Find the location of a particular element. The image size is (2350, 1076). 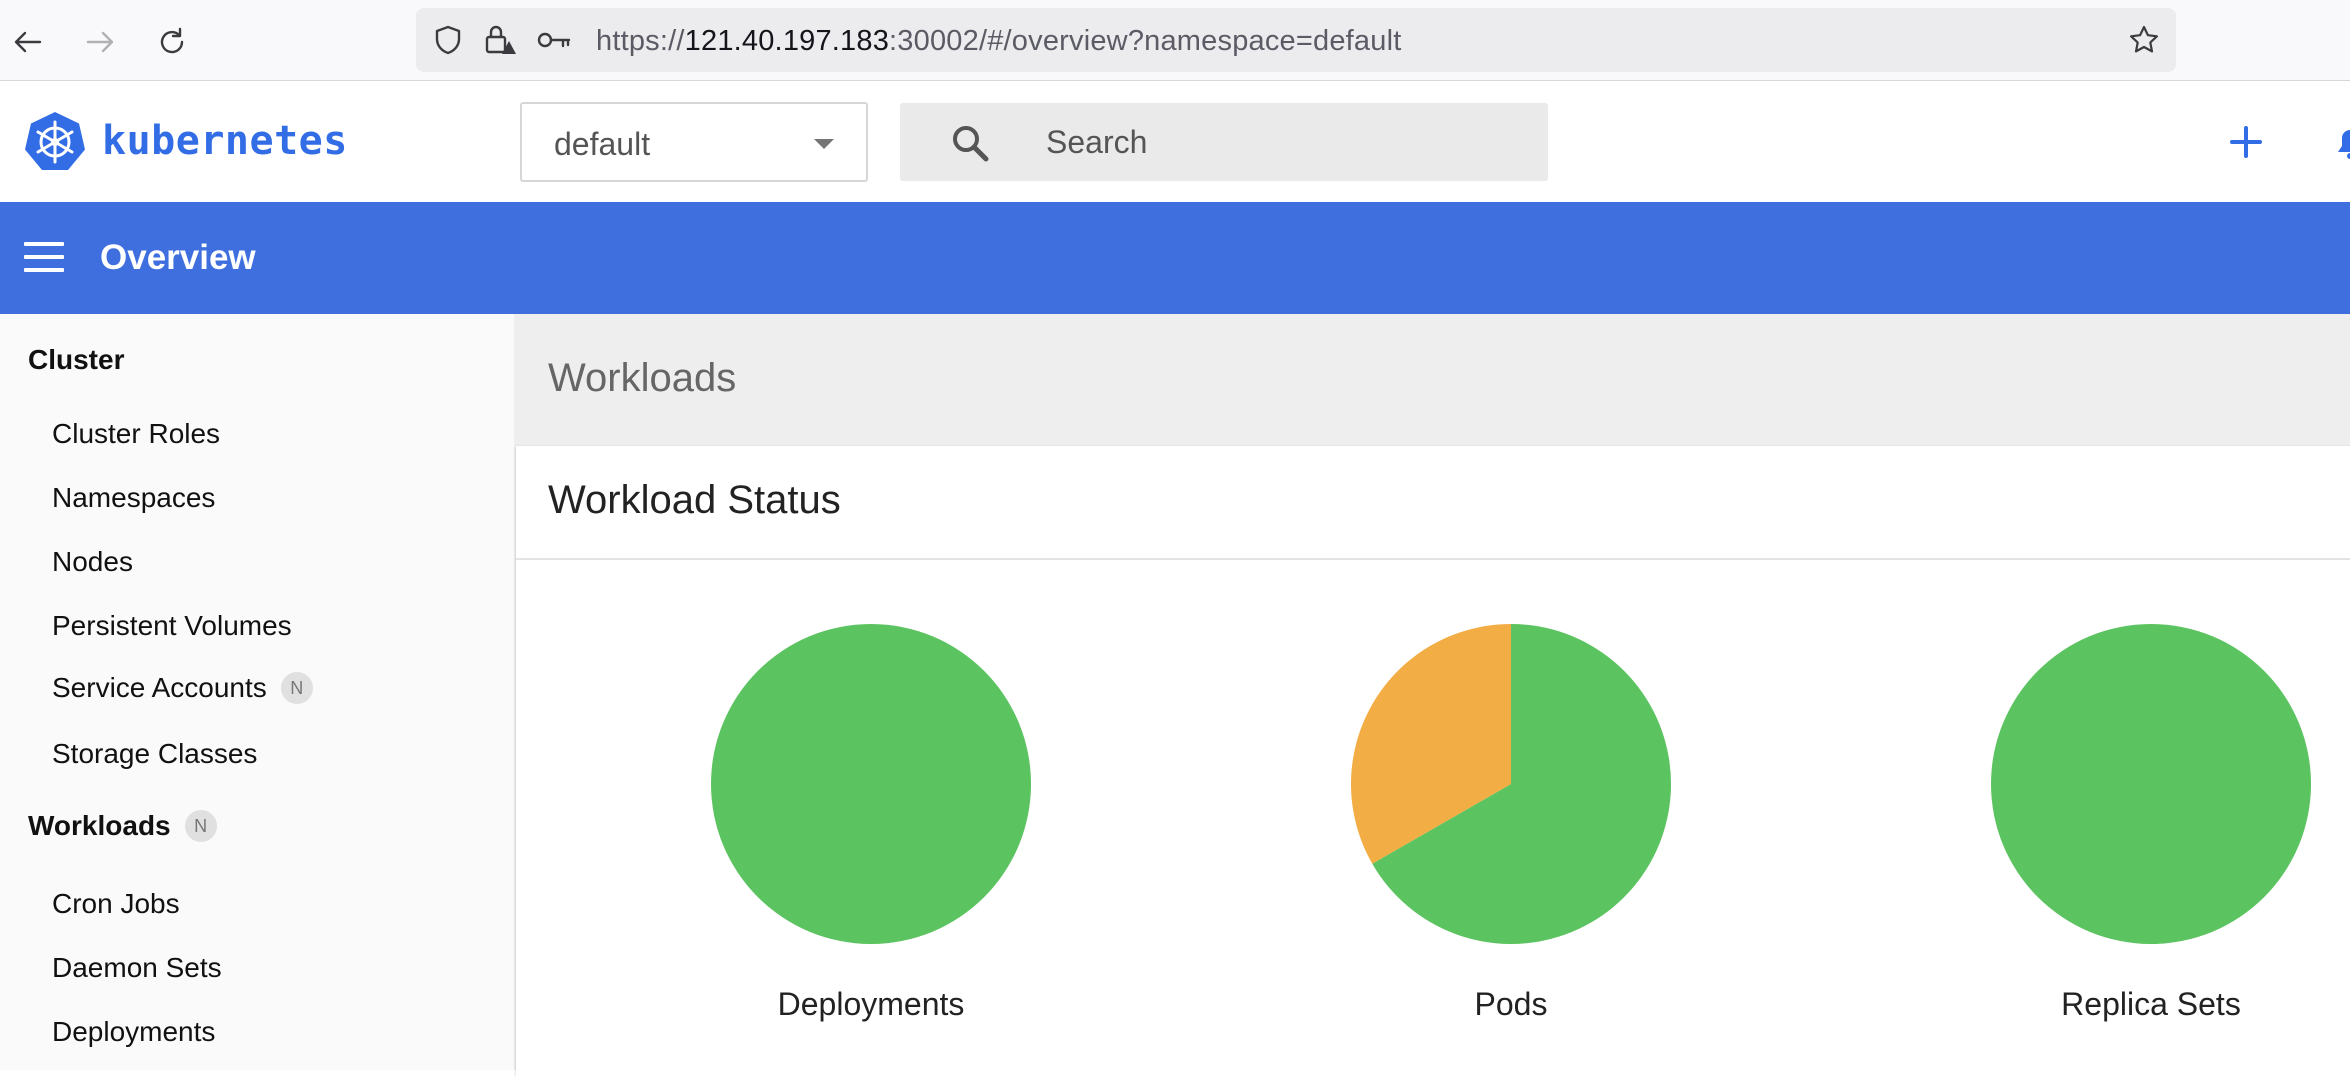

plus-icon is located at coordinates (2246, 142).